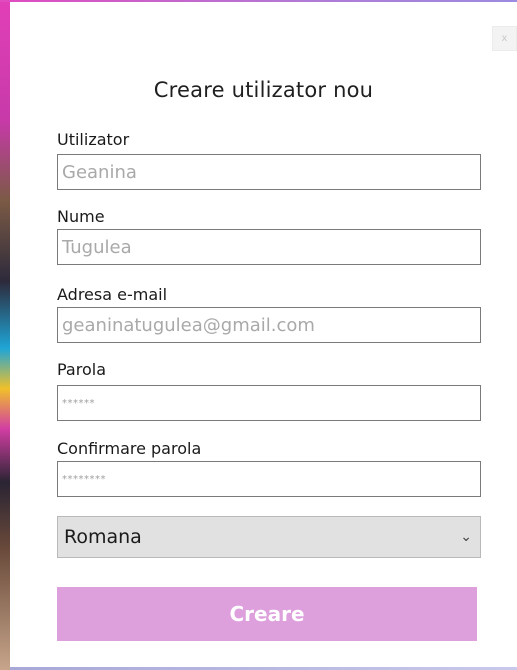  What do you see at coordinates (466, 537) in the screenshot?
I see `chevron-down-icon: ⌄` at bounding box center [466, 537].